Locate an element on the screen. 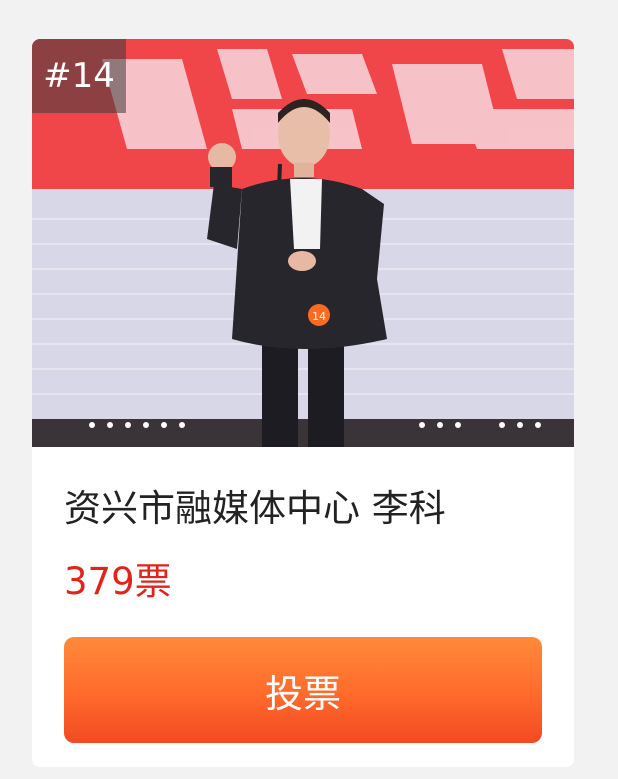 This screenshot has height=779, width=618. vote-button: 投票 is located at coordinates (303, 690).